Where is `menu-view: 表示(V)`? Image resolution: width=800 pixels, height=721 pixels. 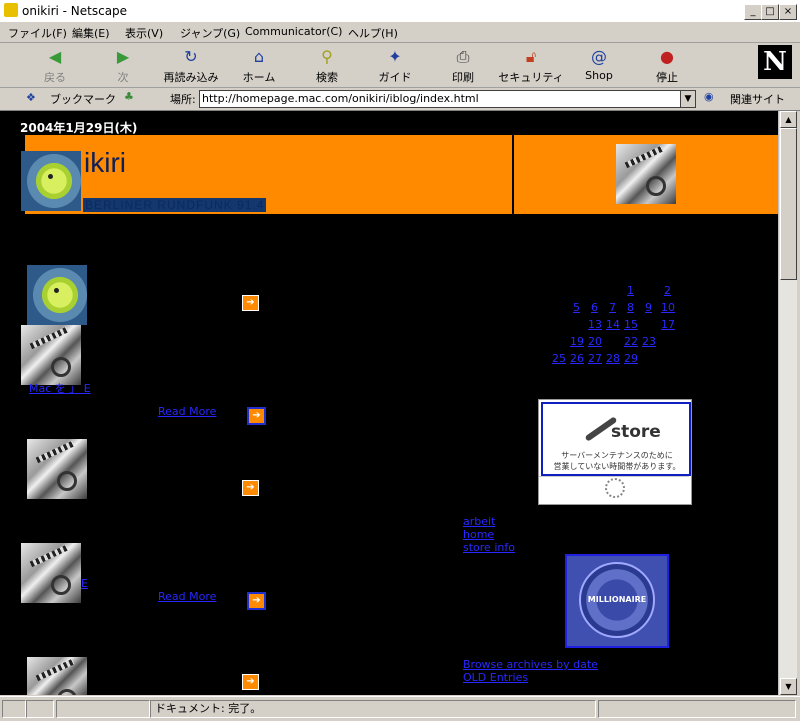
menu-view: 表示(V) is located at coordinates (144, 33).